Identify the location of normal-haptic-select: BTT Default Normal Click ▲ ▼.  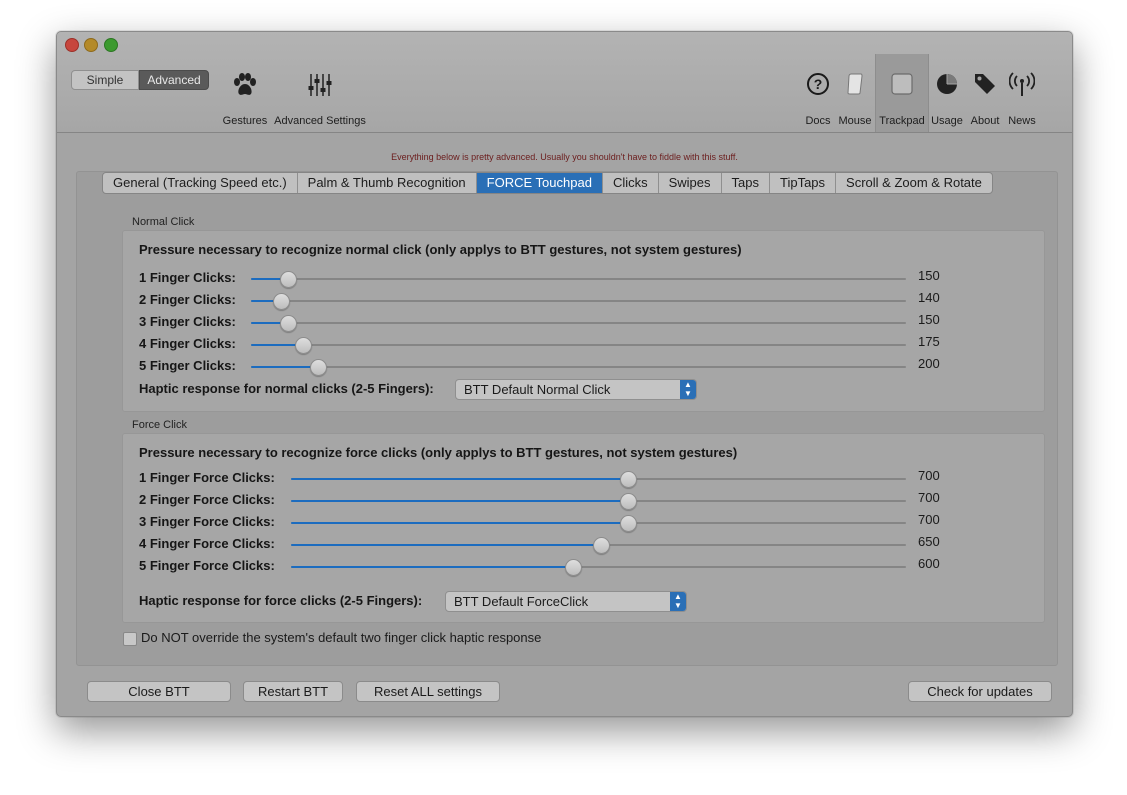
(576, 389).